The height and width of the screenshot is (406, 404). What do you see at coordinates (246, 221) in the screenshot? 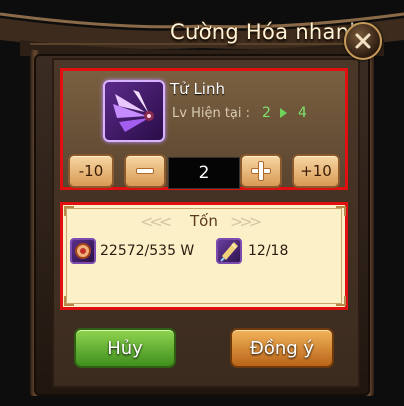
I see `chevron-right-ornament: >>>` at bounding box center [246, 221].